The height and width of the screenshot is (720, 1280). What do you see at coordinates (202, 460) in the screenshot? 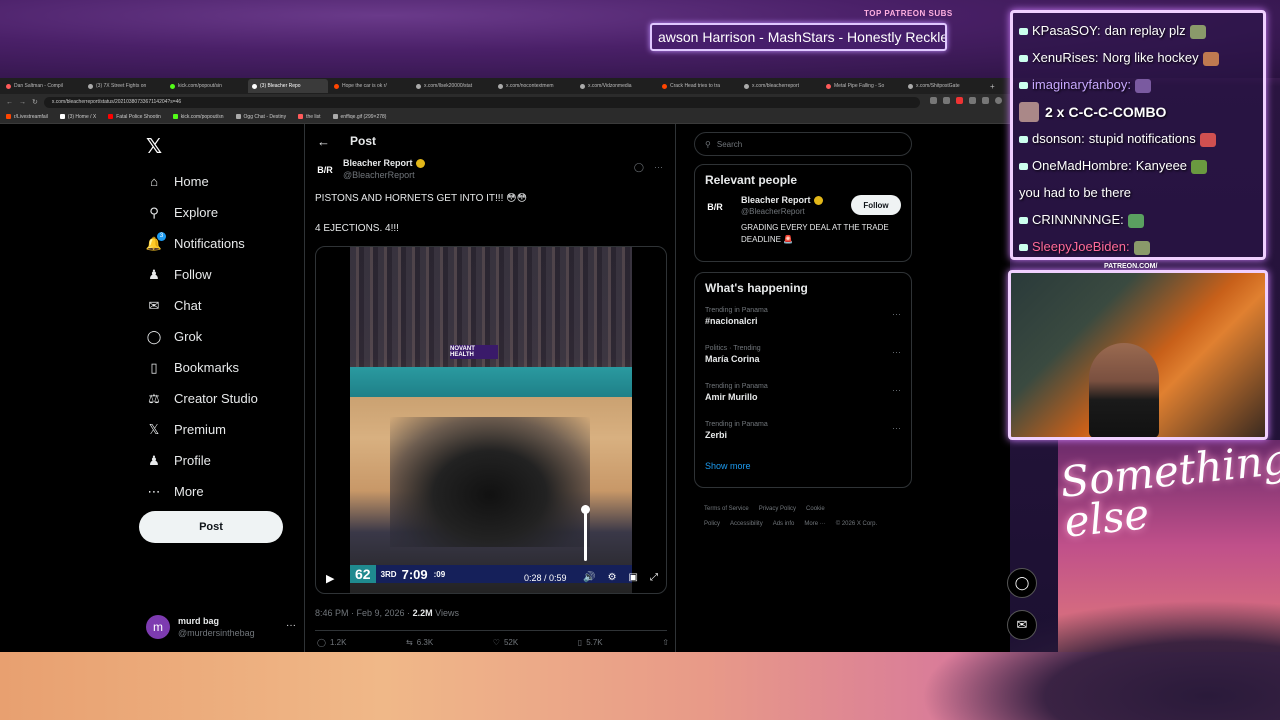
I see `sidebar-item-profile: ♟ Profile` at bounding box center [202, 460].